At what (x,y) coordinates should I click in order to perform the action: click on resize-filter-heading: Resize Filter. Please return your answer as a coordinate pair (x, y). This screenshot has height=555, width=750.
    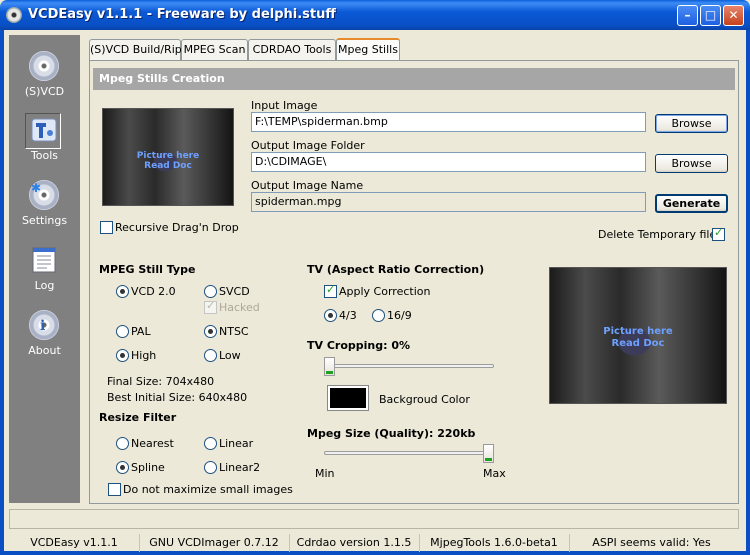
    Looking at the image, I should click on (138, 417).